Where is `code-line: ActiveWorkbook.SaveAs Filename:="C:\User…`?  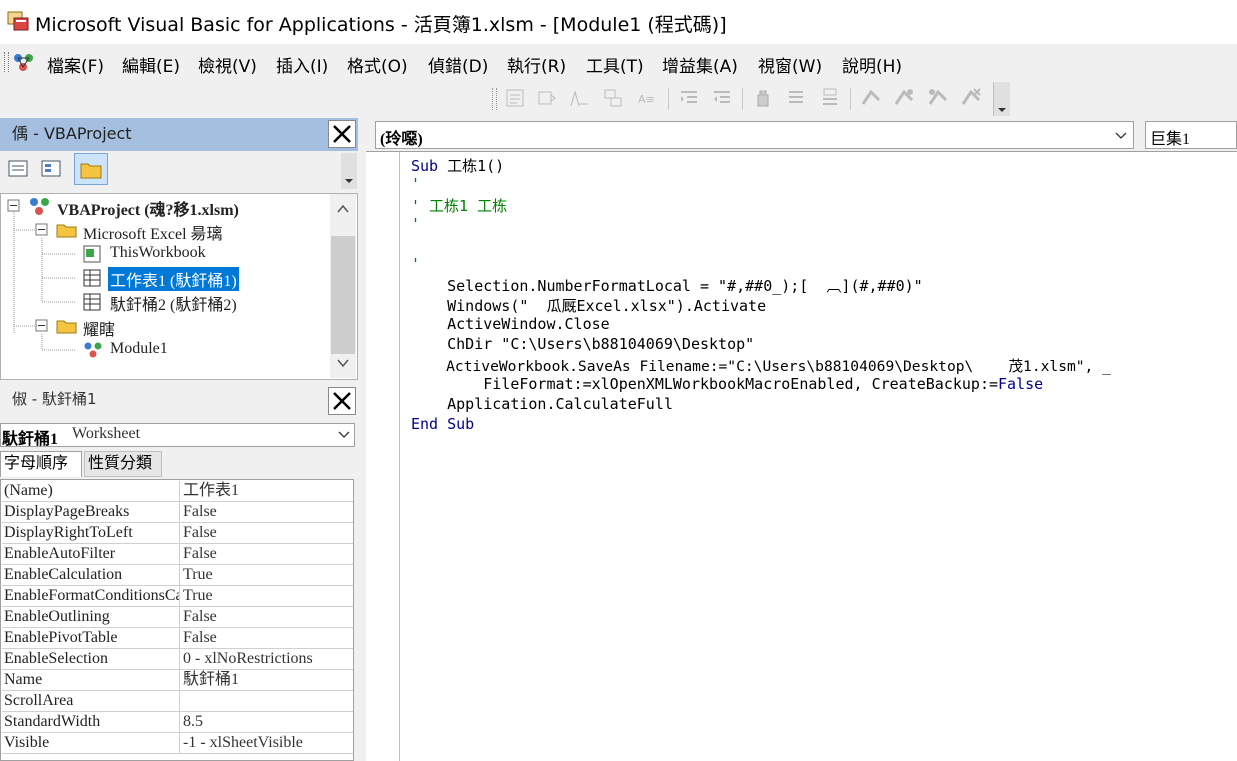 code-line: ActiveWorkbook.SaveAs Filename:="C:\User… is located at coordinates (761, 365).